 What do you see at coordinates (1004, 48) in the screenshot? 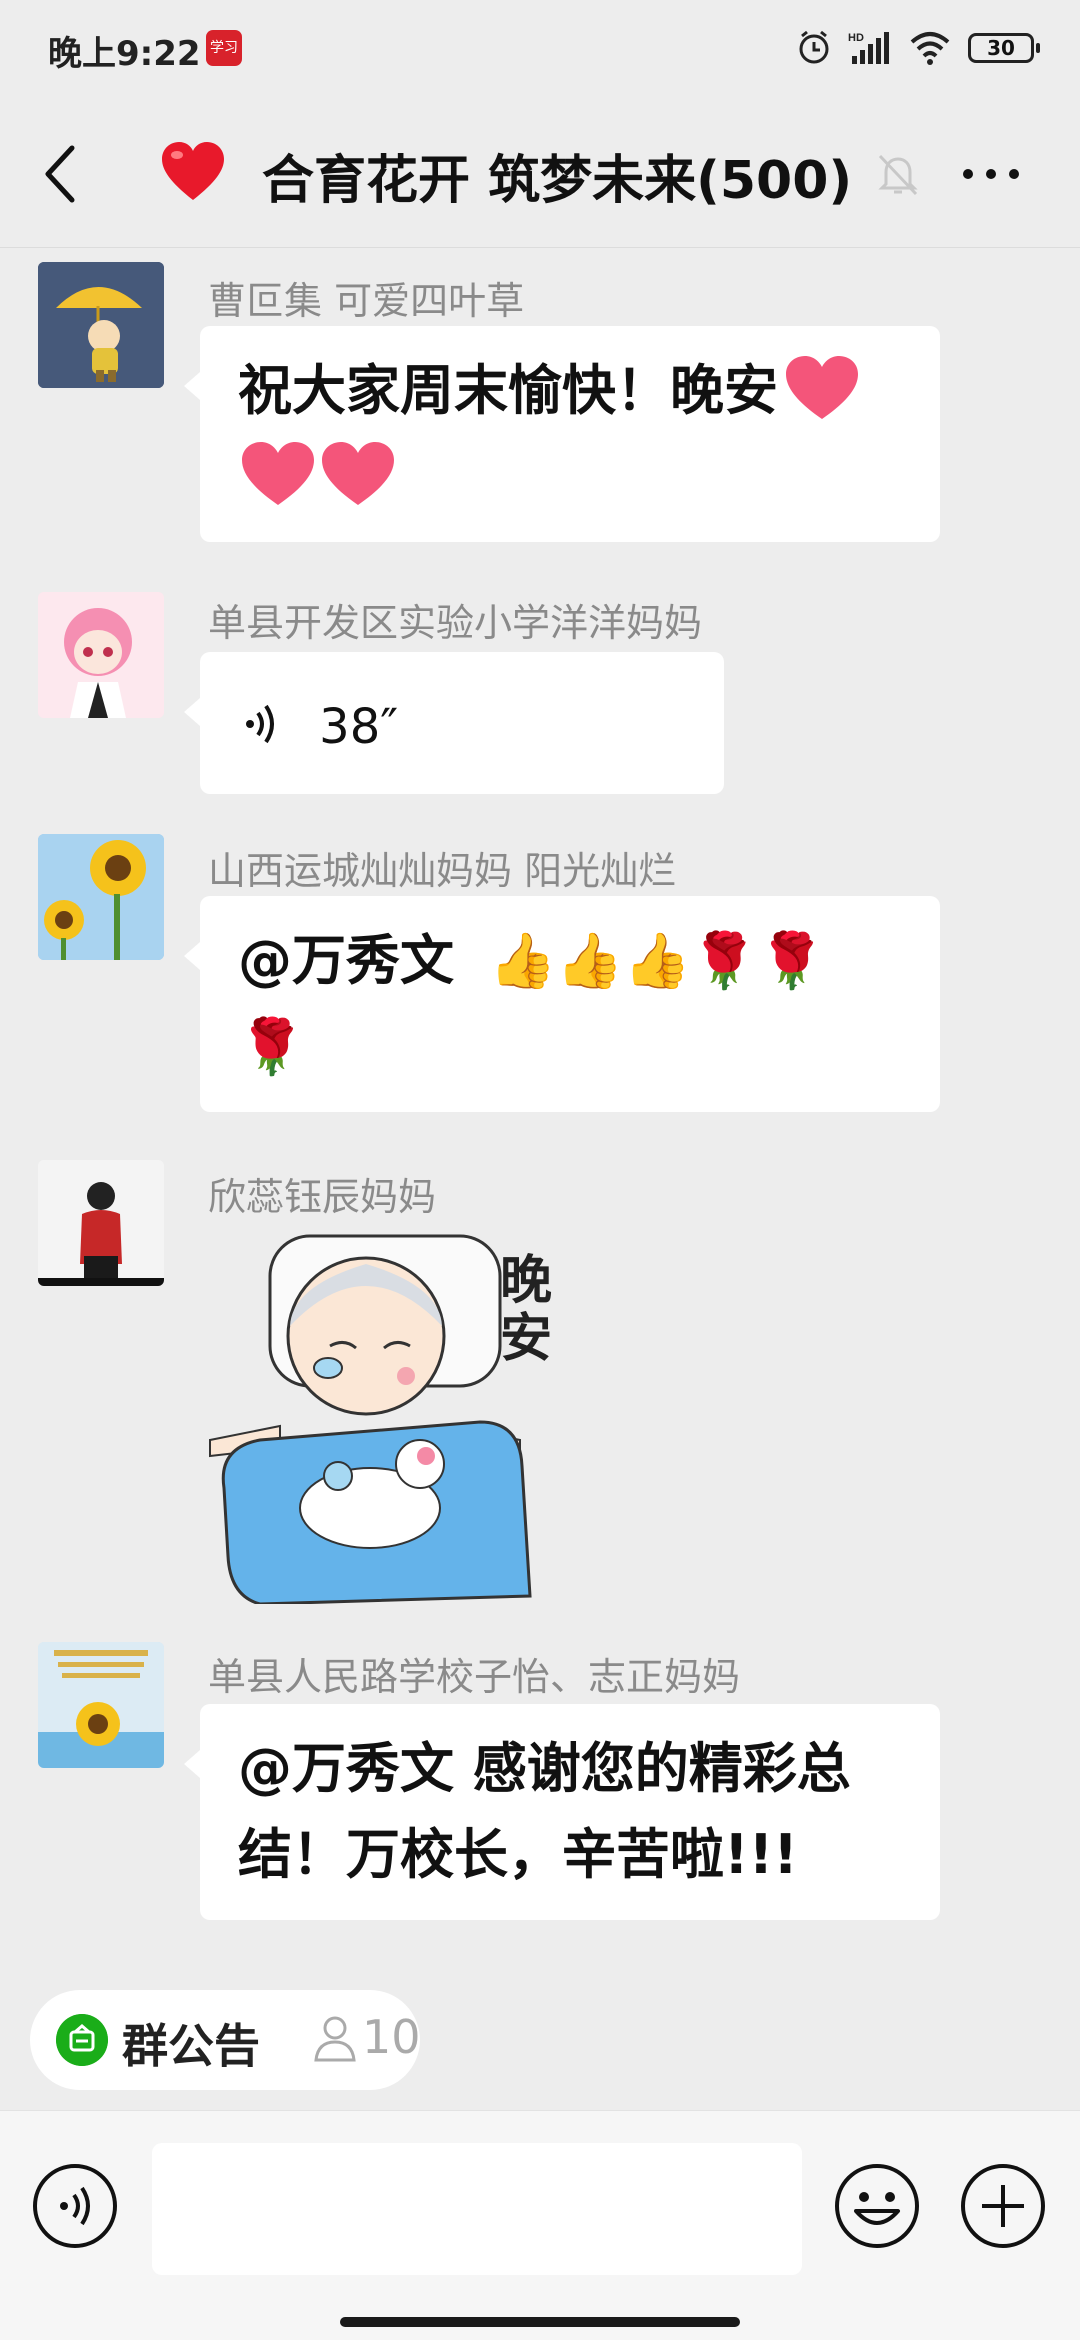
I see `battery-indicator: 30` at bounding box center [1004, 48].